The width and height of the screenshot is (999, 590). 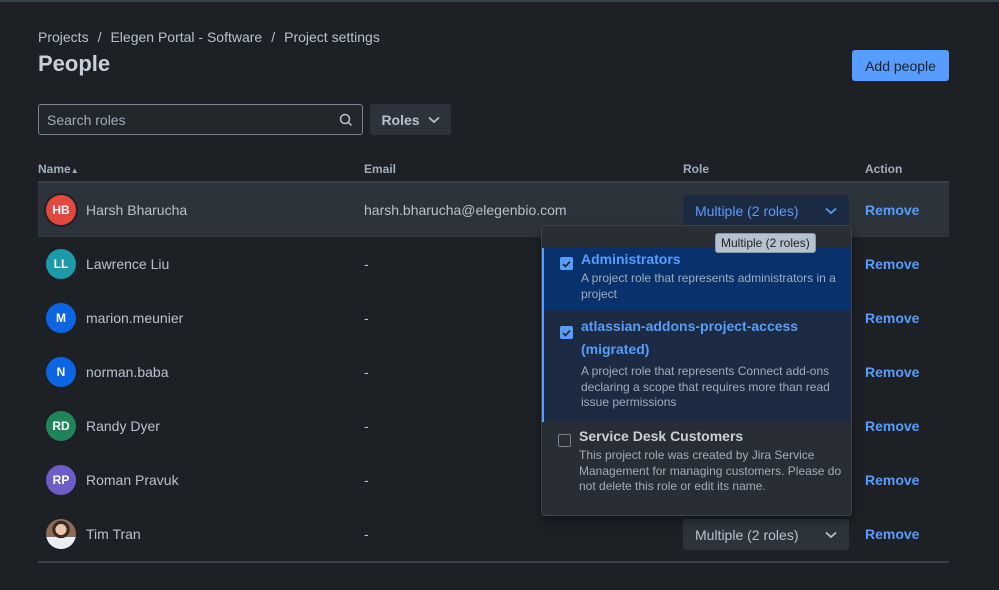 What do you see at coordinates (493, 562) in the screenshot?
I see `table-footer-divider` at bounding box center [493, 562].